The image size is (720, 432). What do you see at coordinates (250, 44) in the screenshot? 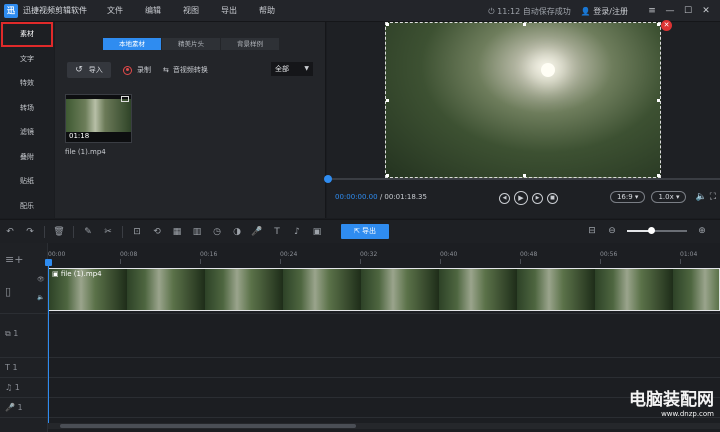
I see `tab-backgrounds: 背景样例` at bounding box center [250, 44].